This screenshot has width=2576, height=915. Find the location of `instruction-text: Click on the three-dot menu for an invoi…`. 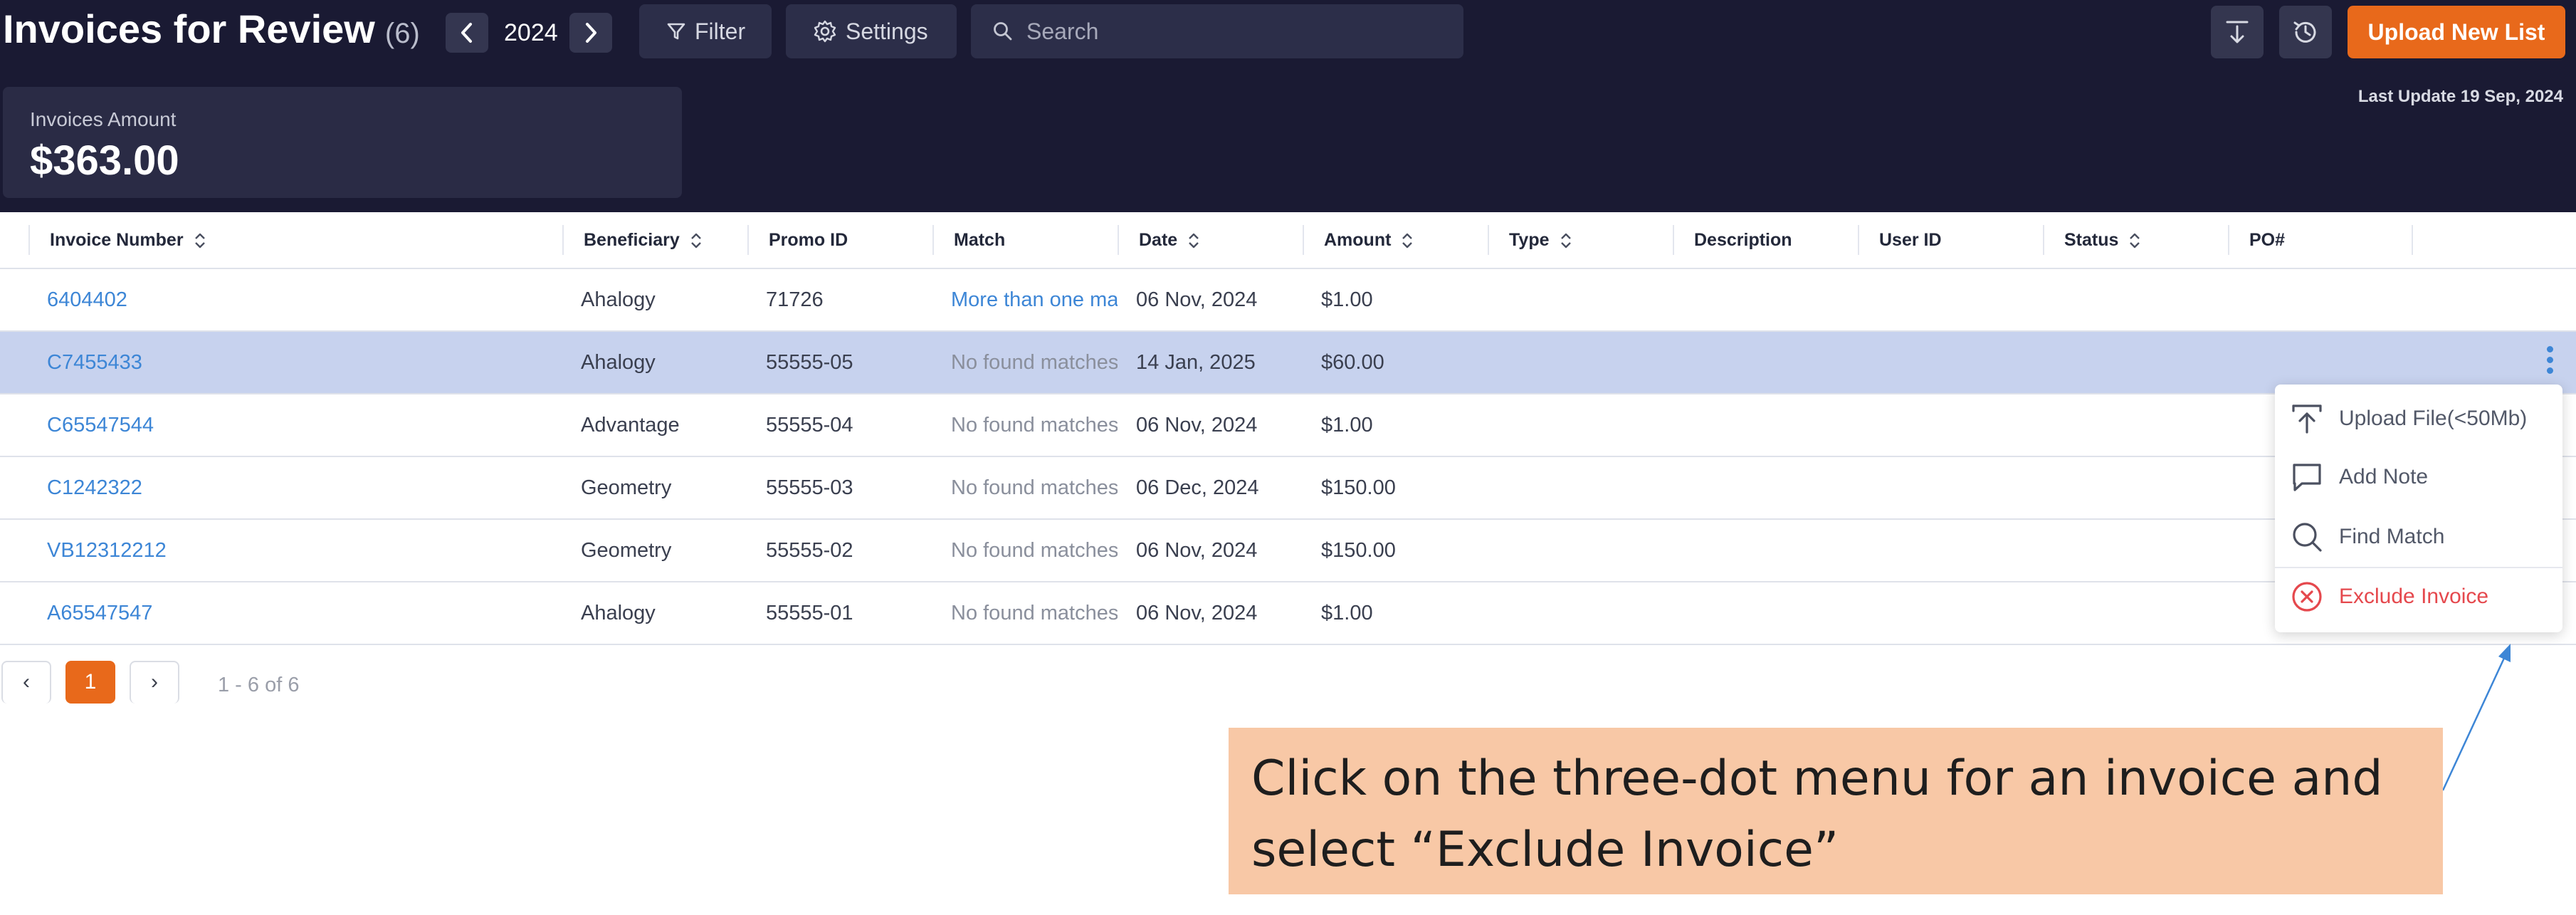

instruction-text: Click on the three-dot menu for an invoi… is located at coordinates (1817, 815).